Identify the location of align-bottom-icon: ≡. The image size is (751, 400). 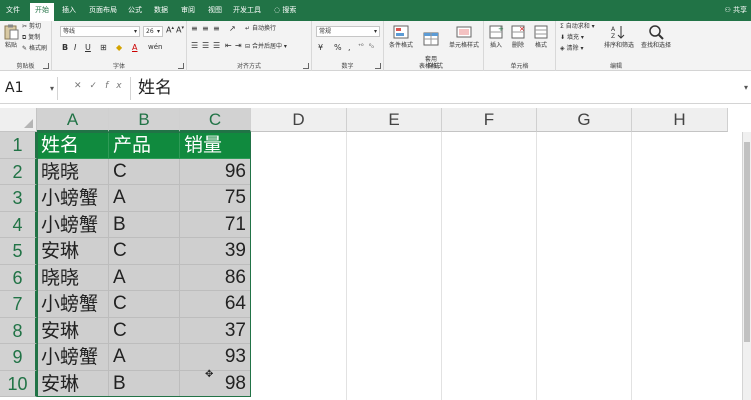
(216, 28).